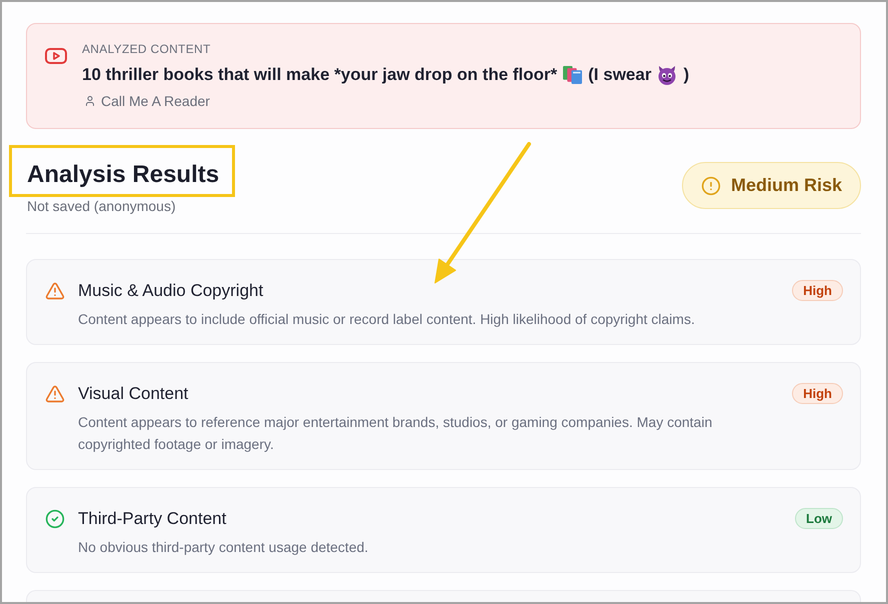  What do you see at coordinates (171, 291) in the screenshot?
I see `finding-title: Music & Audio Copyright` at bounding box center [171, 291].